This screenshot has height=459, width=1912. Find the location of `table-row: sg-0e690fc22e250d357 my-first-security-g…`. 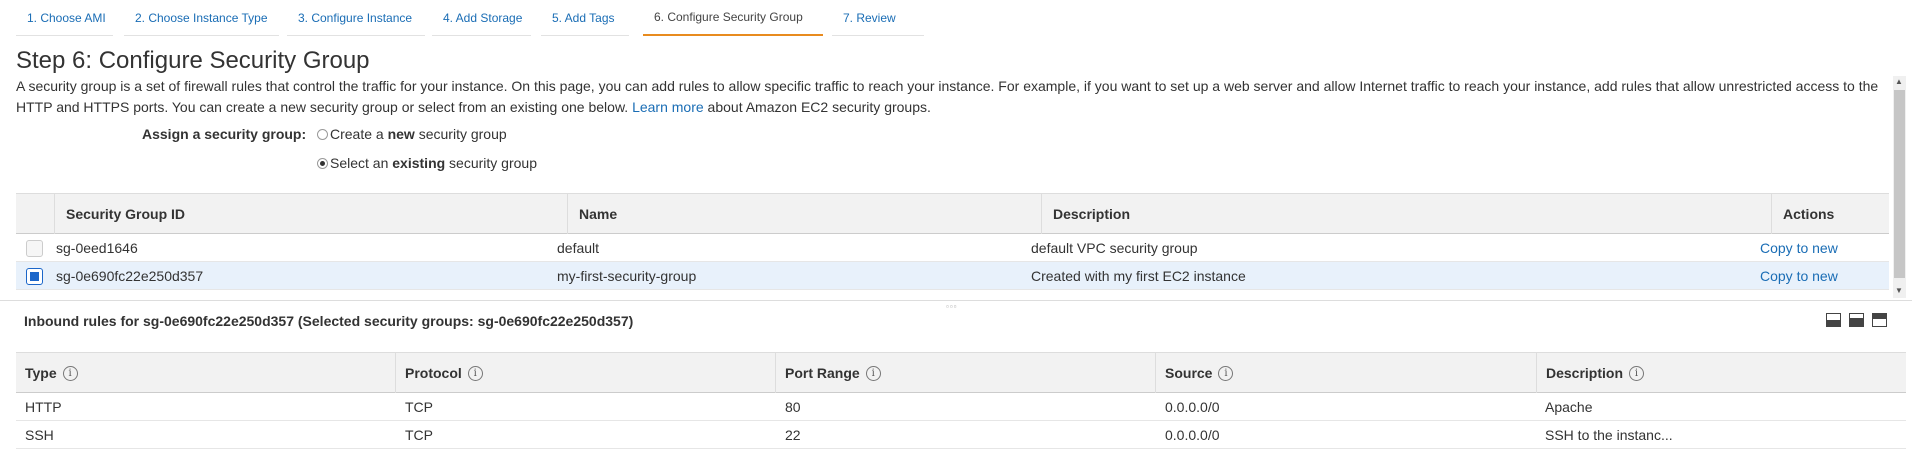

table-row: sg-0e690fc22e250d357 my-first-security-g… is located at coordinates (952, 276).